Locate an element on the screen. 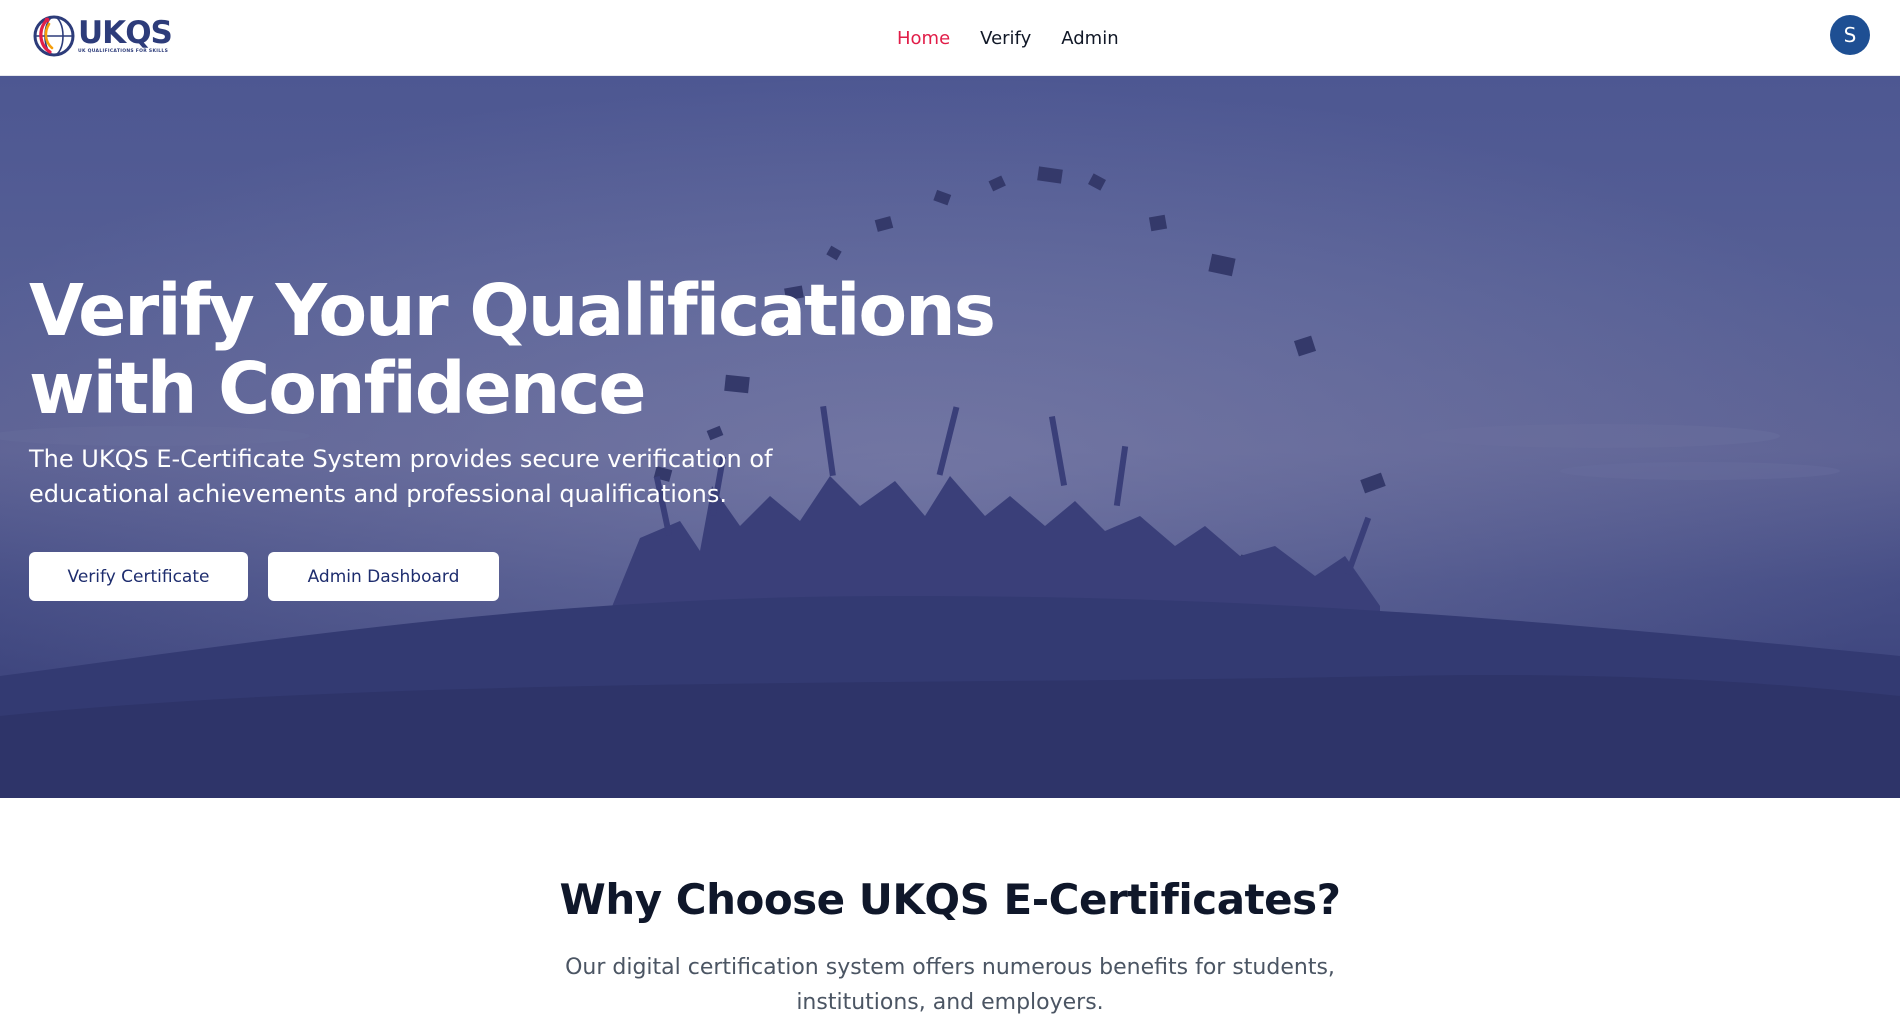 Image resolution: width=1900 pixels, height=1026 pixels. main-nav: Home Verify Admin is located at coordinates (1008, 38).